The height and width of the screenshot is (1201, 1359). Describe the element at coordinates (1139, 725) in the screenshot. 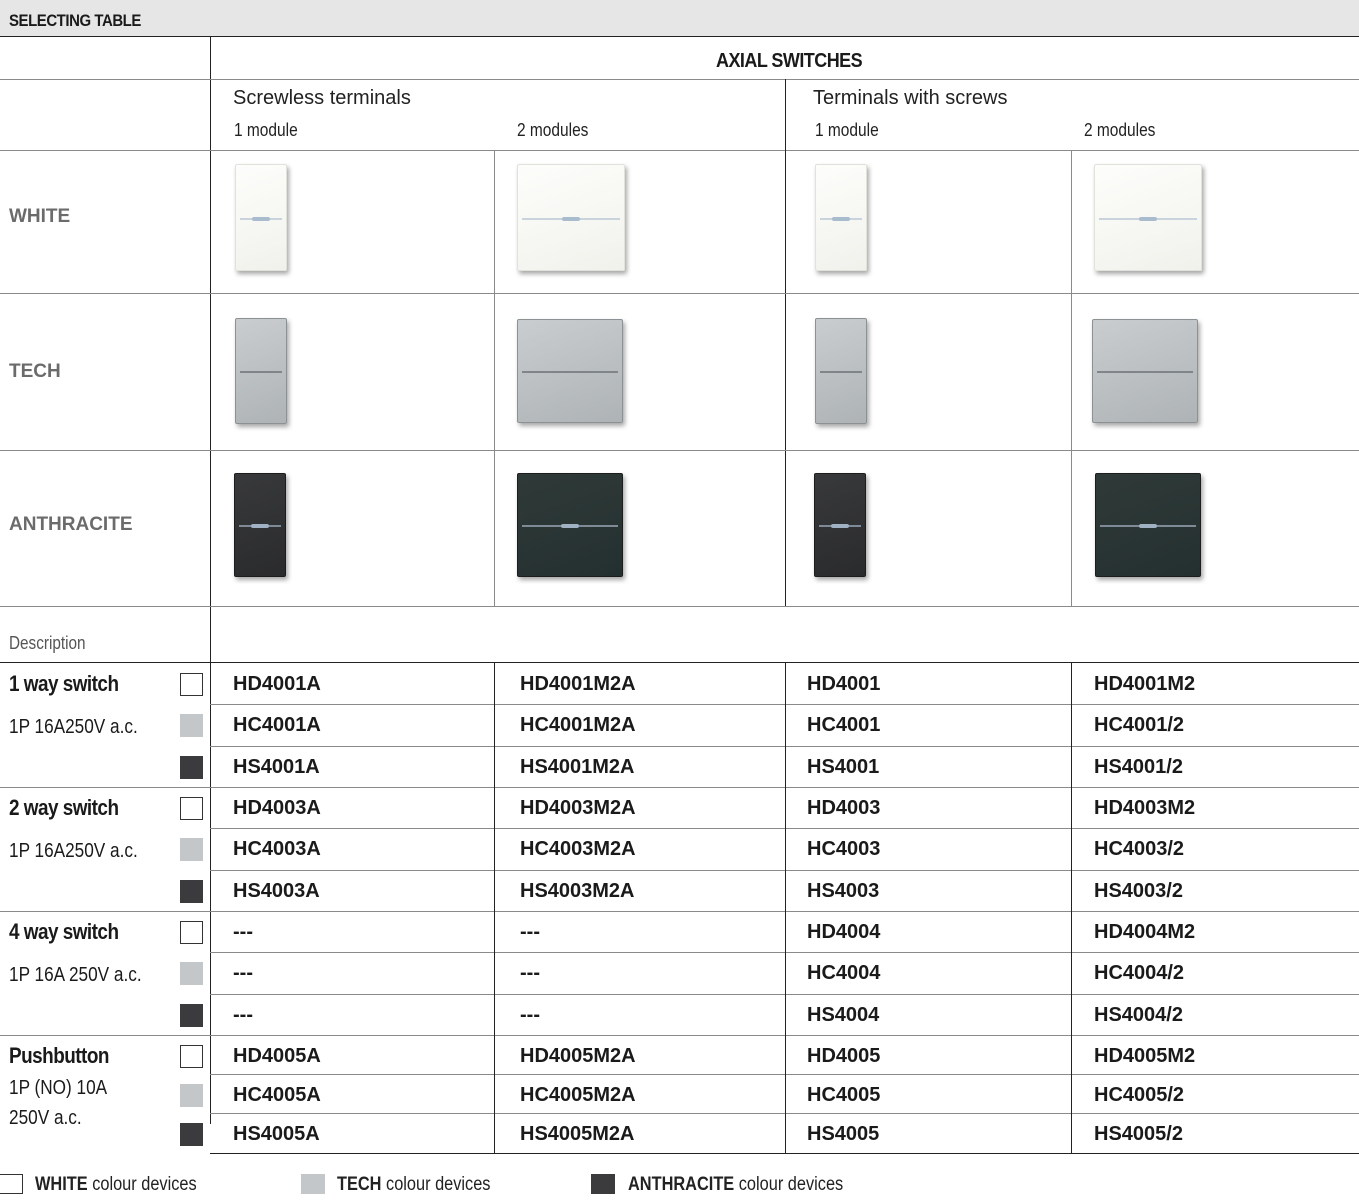

I see `product-code: HC4001/2` at that location.